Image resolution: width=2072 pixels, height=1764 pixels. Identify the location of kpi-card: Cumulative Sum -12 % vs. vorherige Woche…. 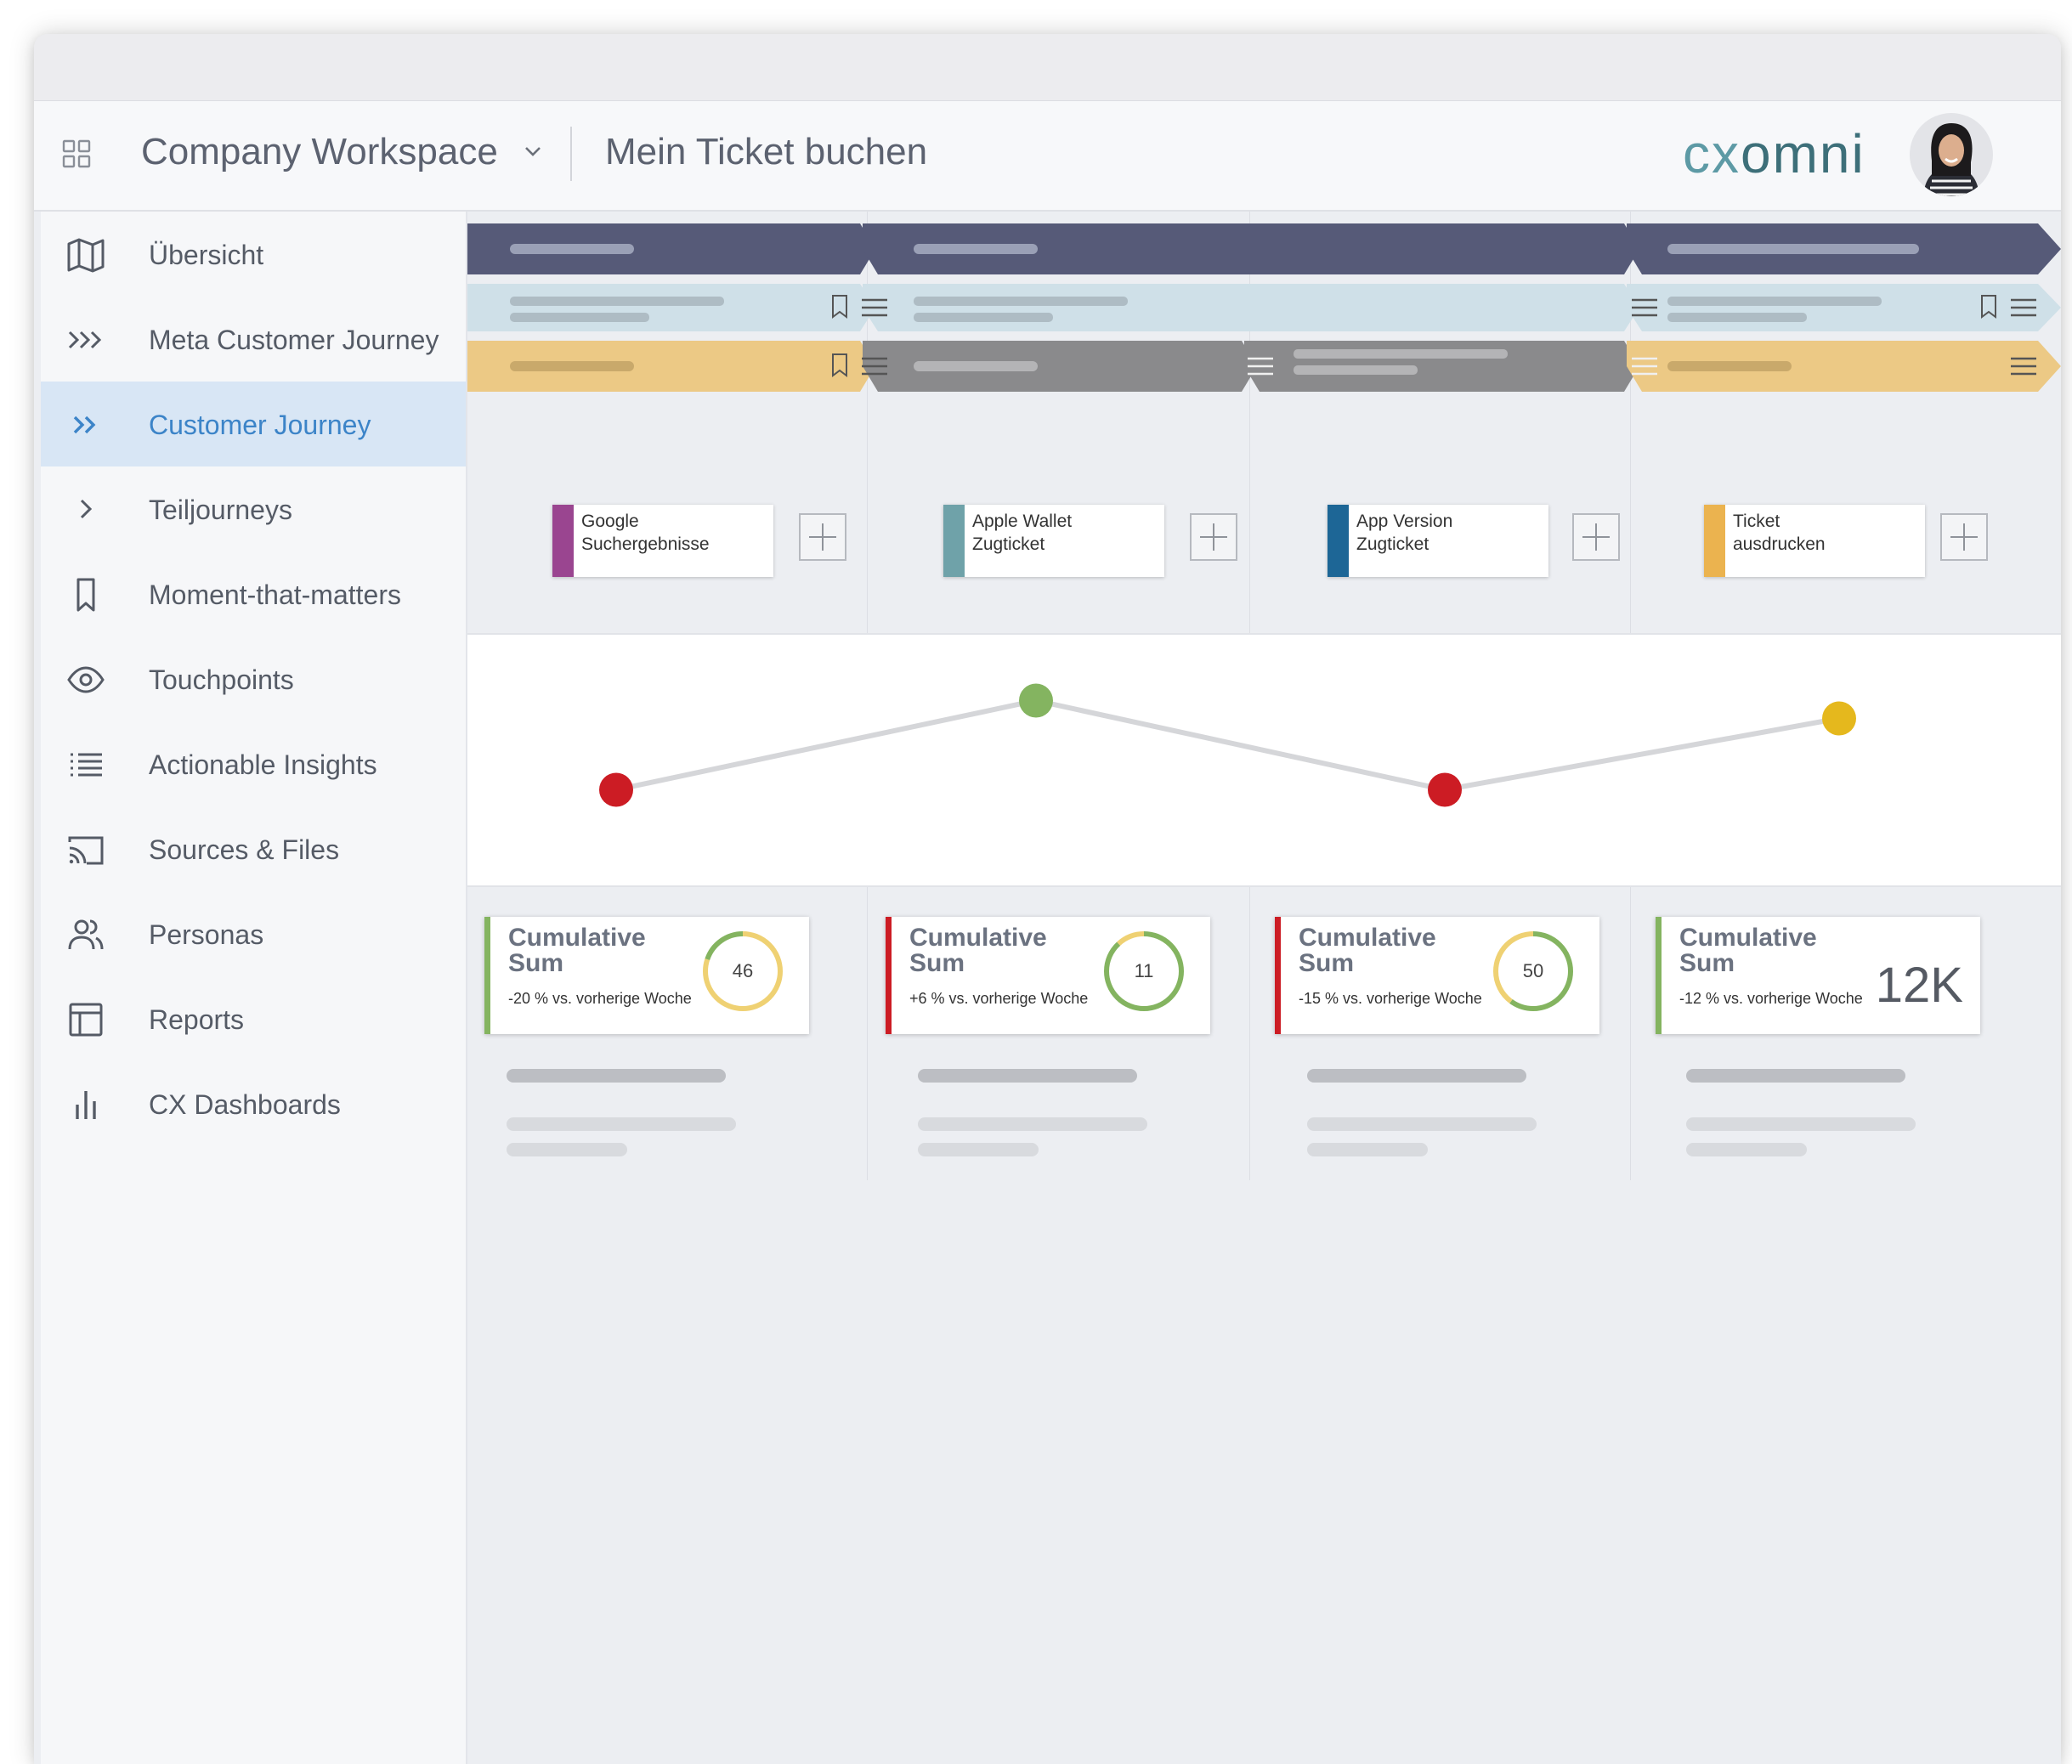
(1818, 975).